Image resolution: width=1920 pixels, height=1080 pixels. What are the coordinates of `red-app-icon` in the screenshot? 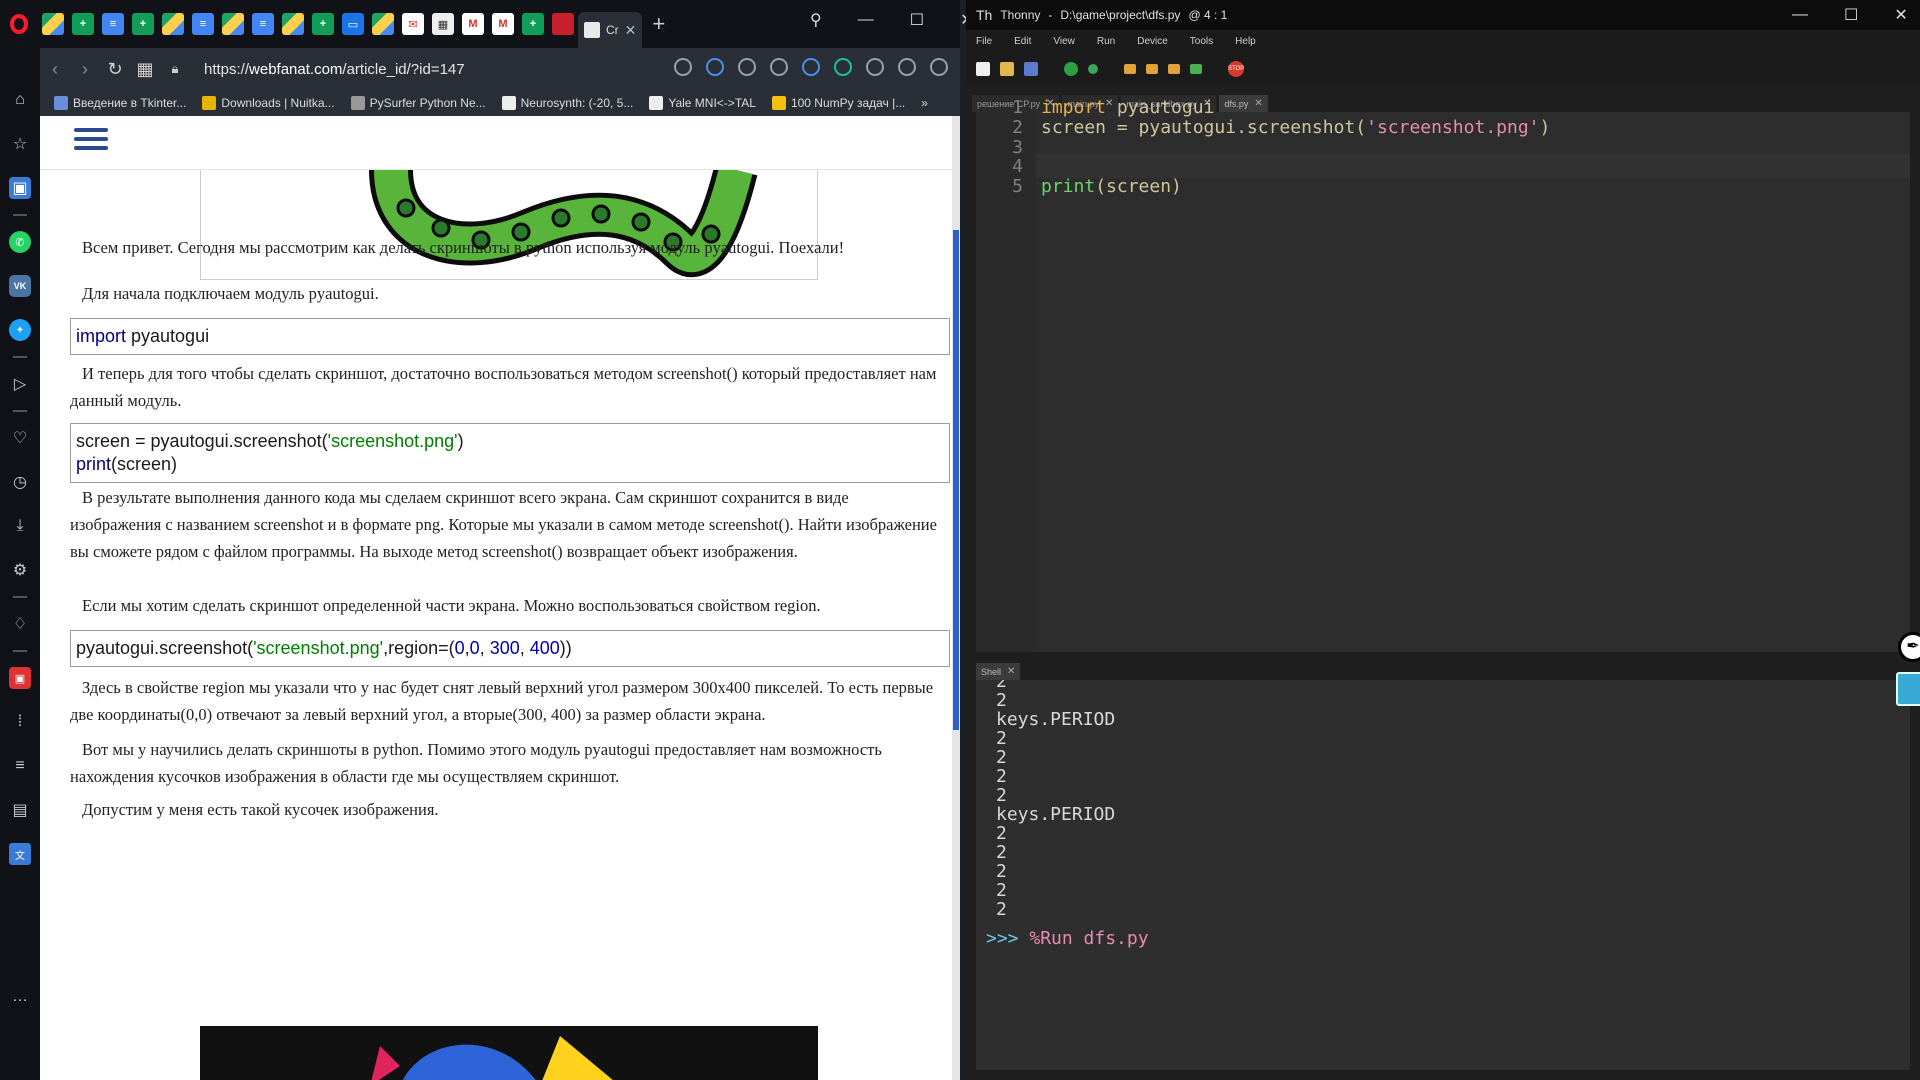 It's located at (563, 24).